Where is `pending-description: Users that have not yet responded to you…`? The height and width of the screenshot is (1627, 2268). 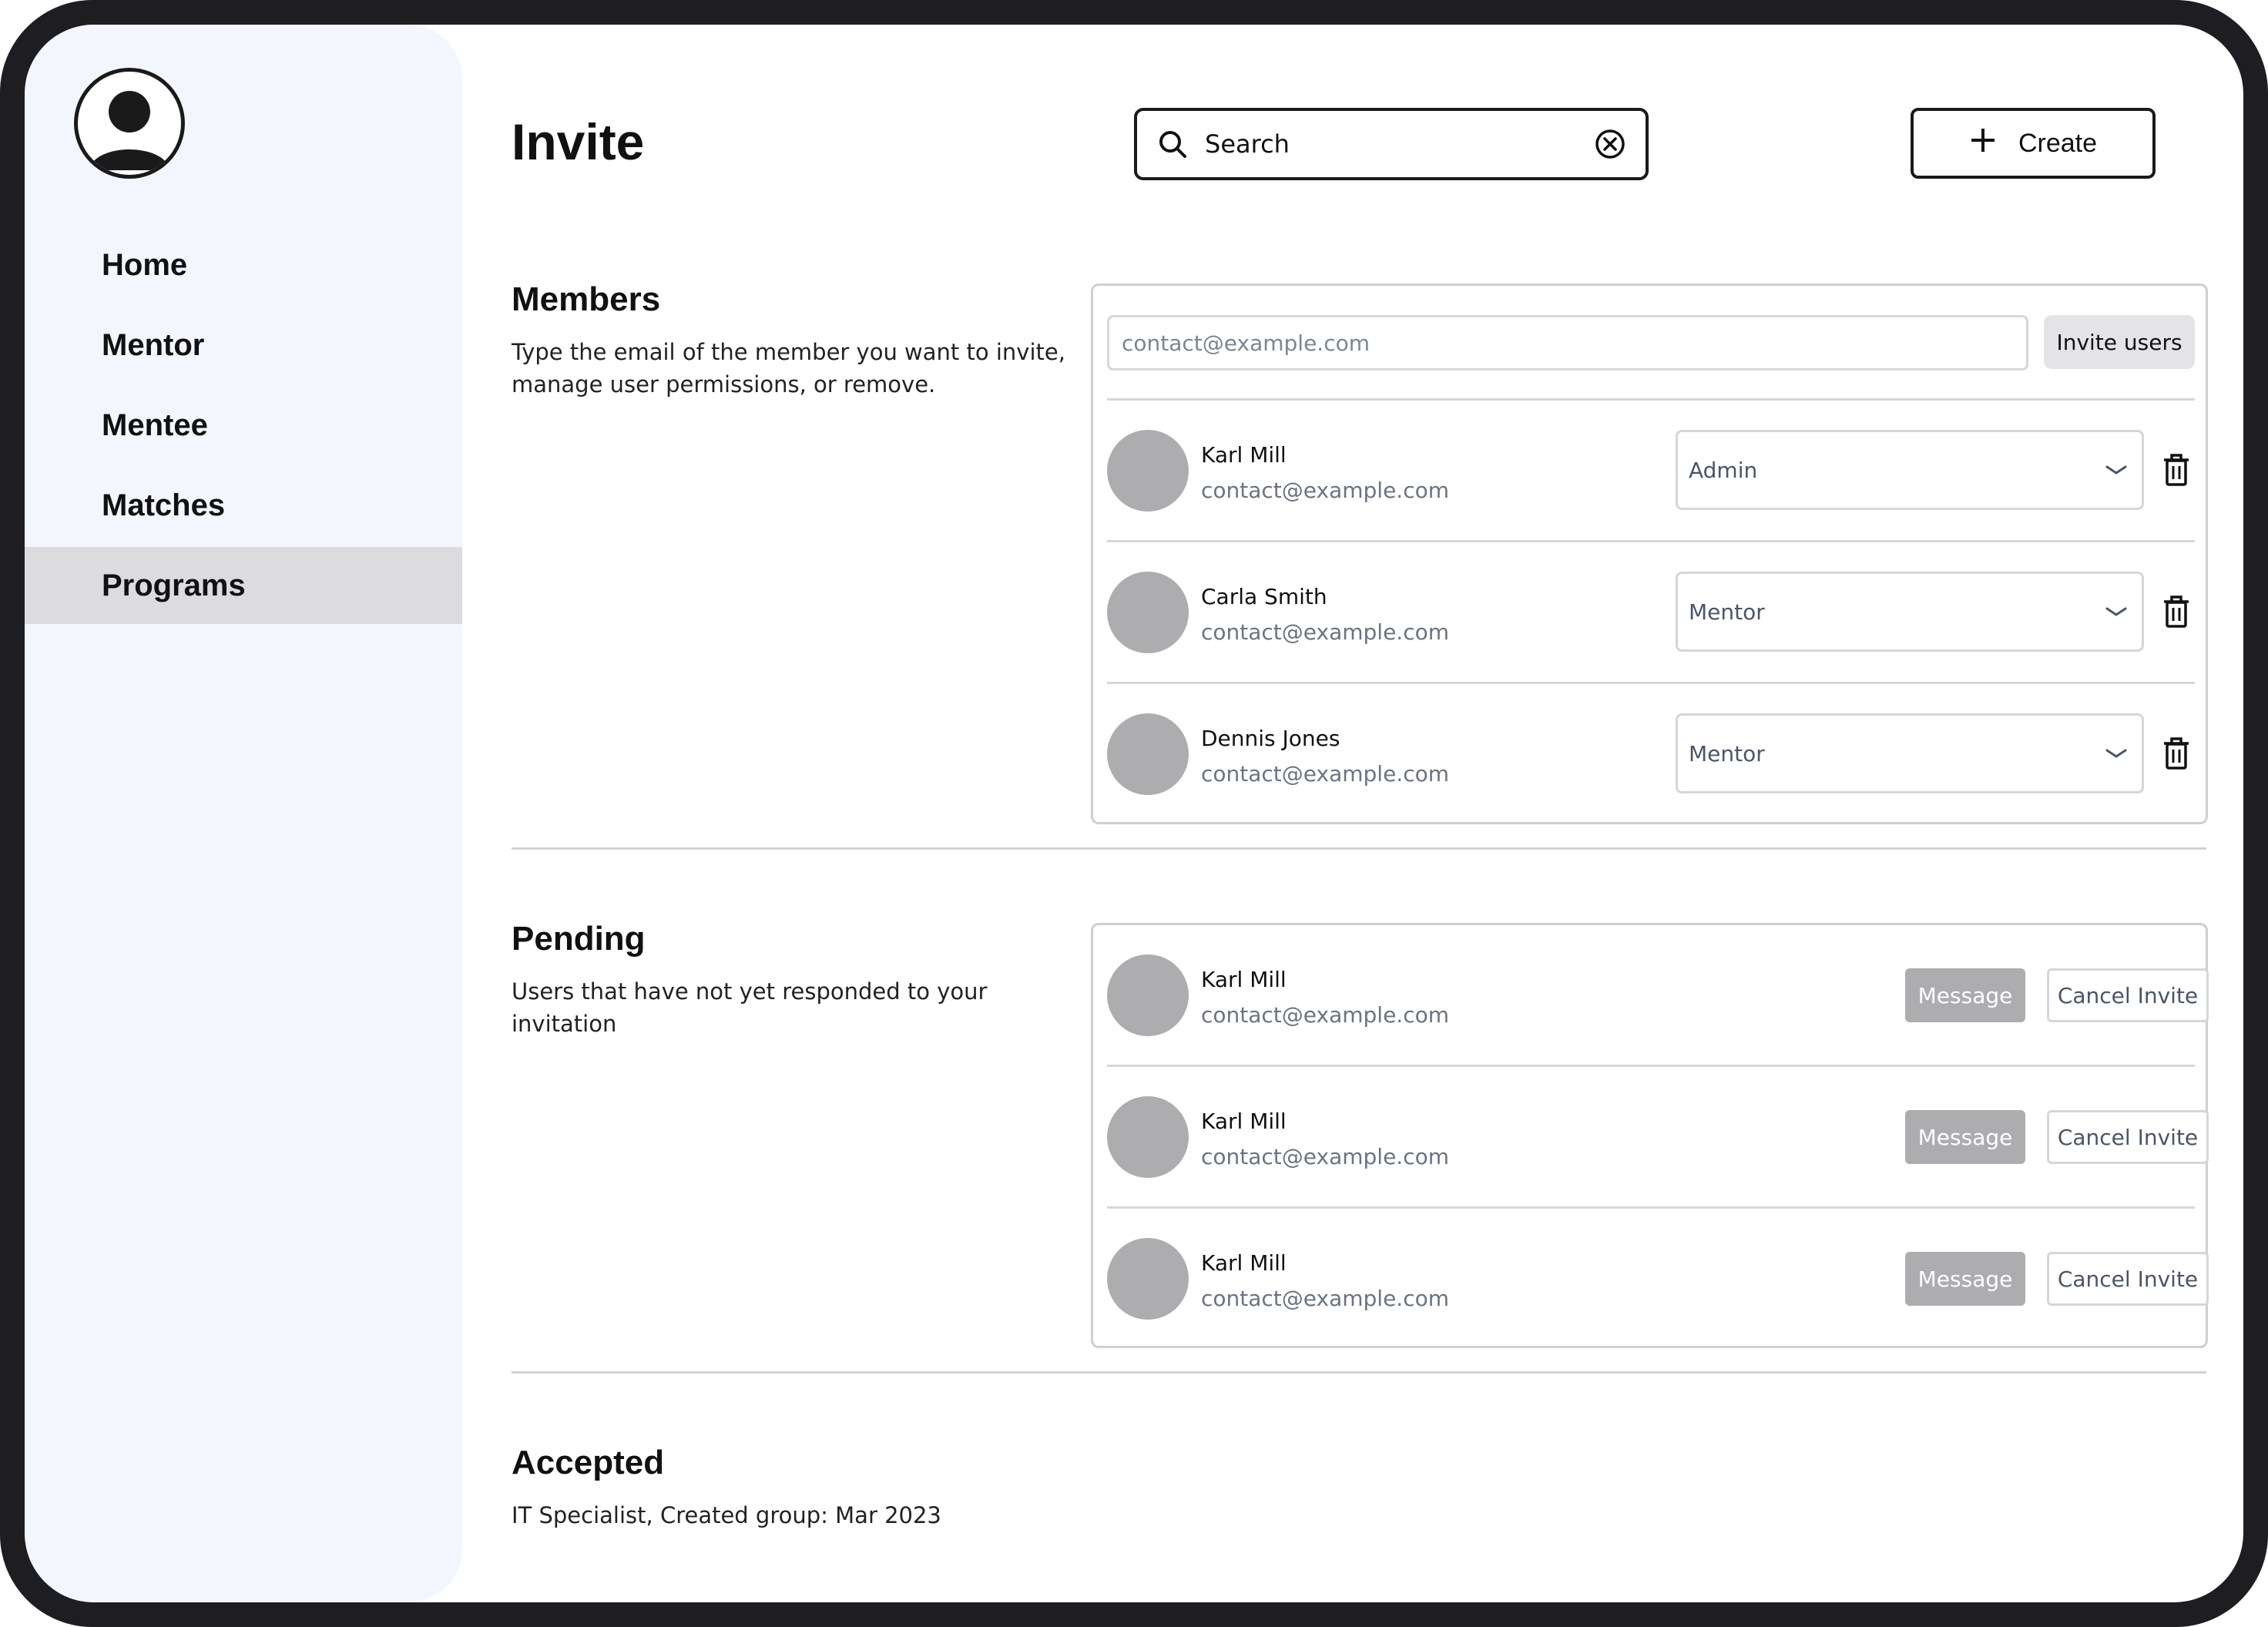 pending-description: Users that have not yet responded to you… is located at coordinates (750, 1007).